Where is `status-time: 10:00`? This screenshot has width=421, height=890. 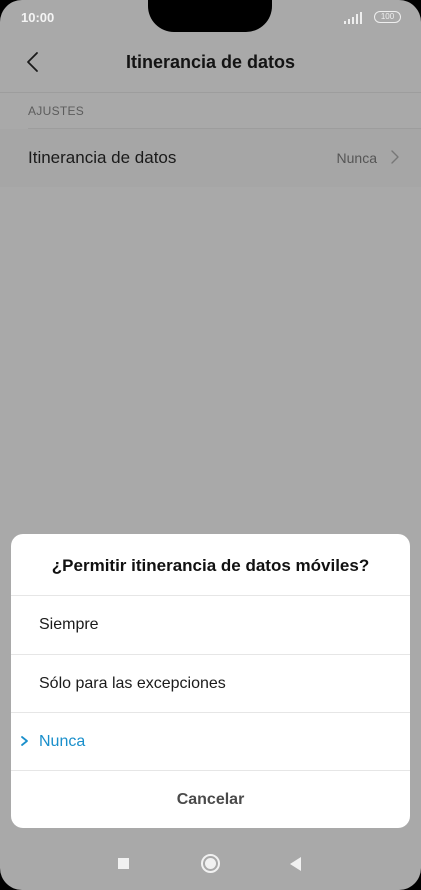 status-time: 10:00 is located at coordinates (38, 17).